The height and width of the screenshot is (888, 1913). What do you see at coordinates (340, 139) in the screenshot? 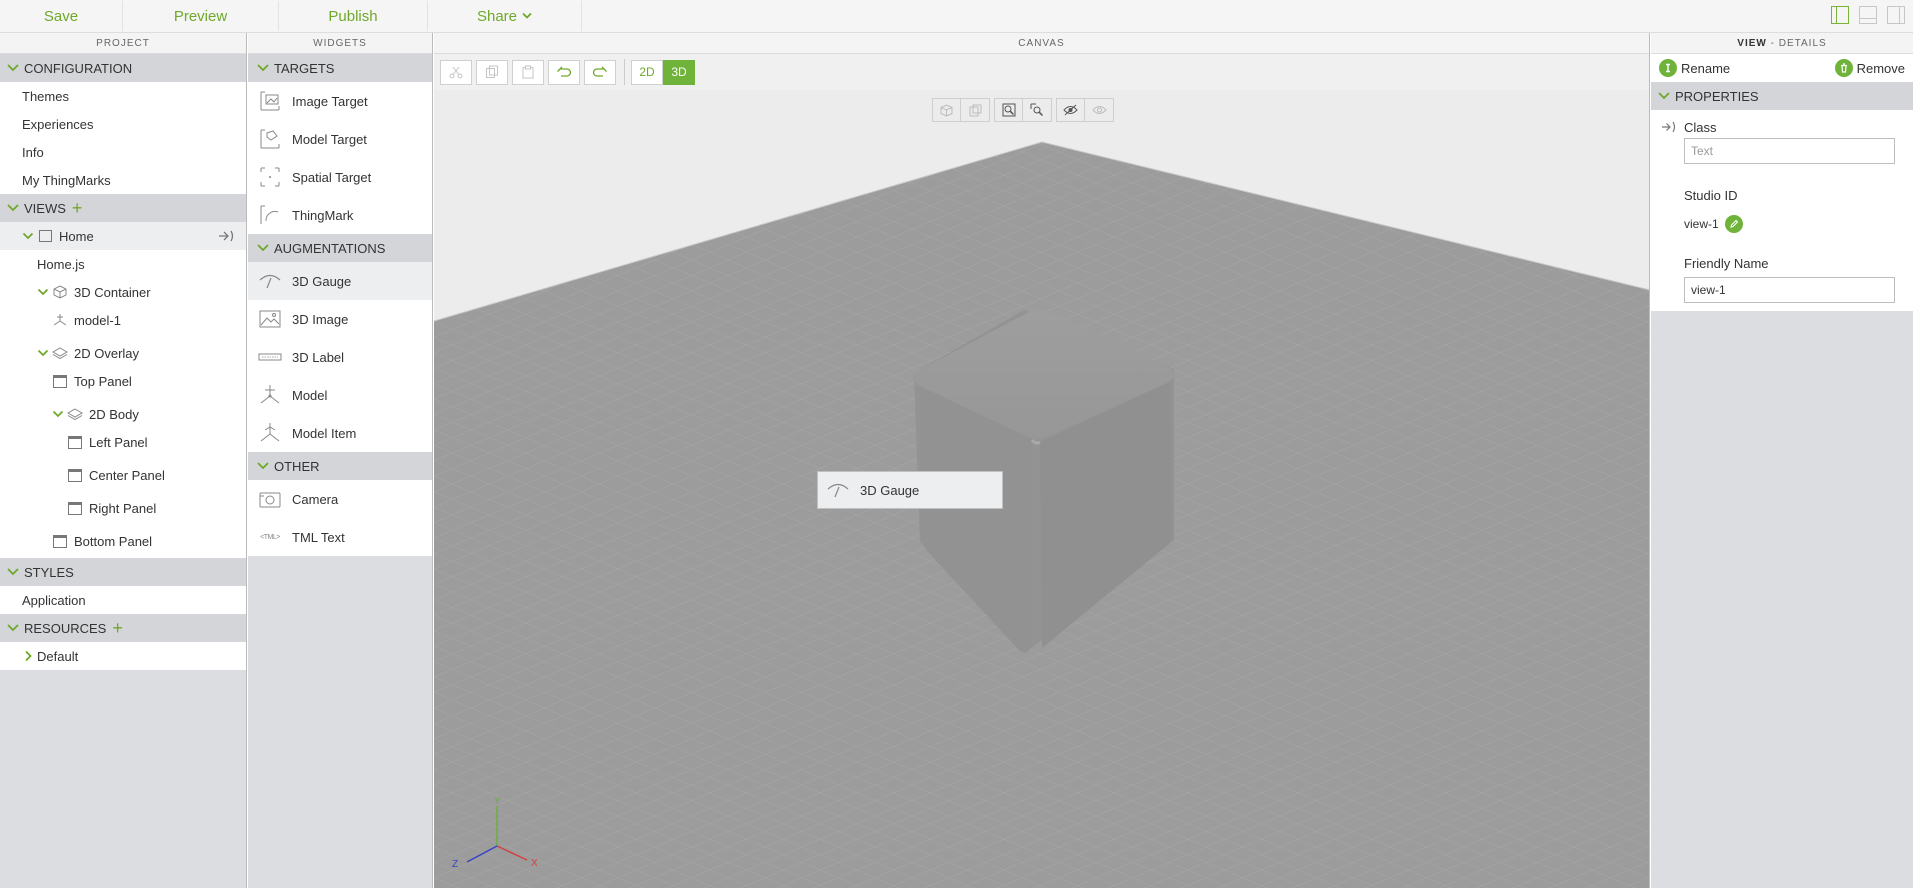
I see `widget-model-target: Model Target` at bounding box center [340, 139].